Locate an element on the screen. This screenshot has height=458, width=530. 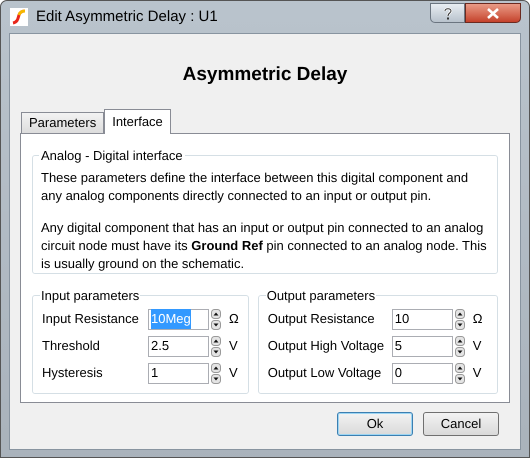
description-text: Any digital component that has an input or output pin connected to an analog circuit node must have its Ground Ref pin connected to an analog node. This is usually ground on the schematic. is located at coordinates (264, 245).